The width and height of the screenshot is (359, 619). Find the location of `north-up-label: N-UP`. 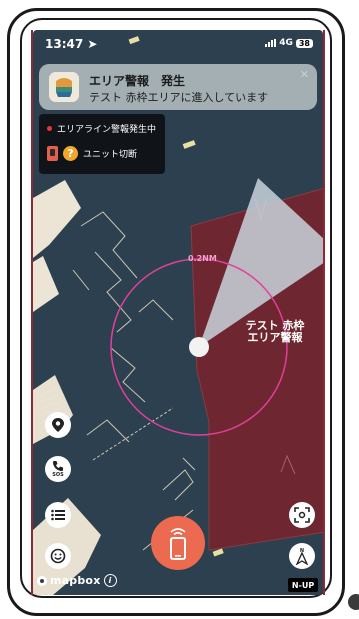

north-up-label: N-UP is located at coordinates (303, 585).